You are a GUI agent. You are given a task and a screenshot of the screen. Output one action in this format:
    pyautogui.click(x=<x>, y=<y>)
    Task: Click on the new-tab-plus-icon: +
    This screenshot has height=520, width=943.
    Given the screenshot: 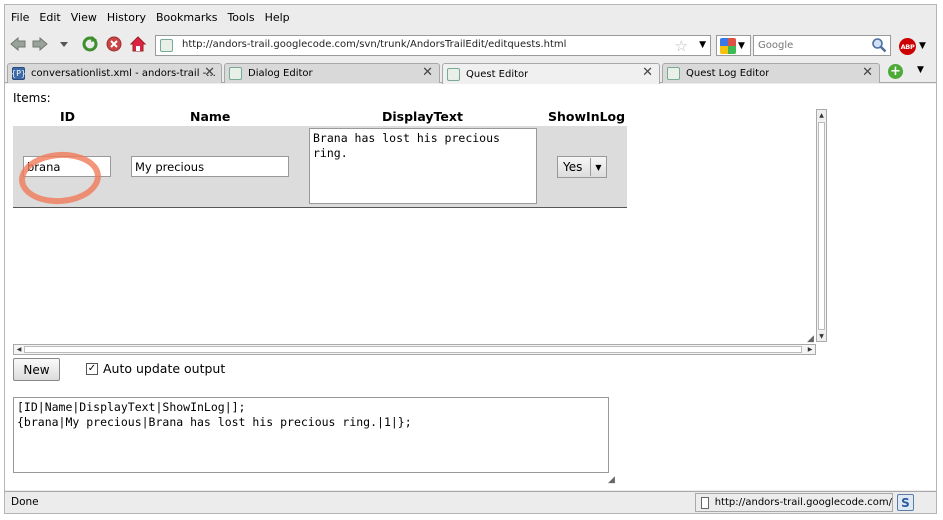 What is the action you would take?
    pyautogui.click(x=895, y=71)
    